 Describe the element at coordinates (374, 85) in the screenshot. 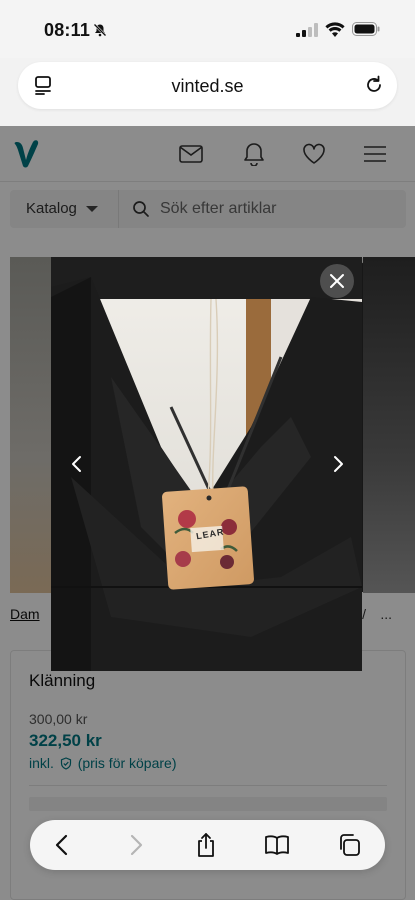

I see `reload-icon` at that location.